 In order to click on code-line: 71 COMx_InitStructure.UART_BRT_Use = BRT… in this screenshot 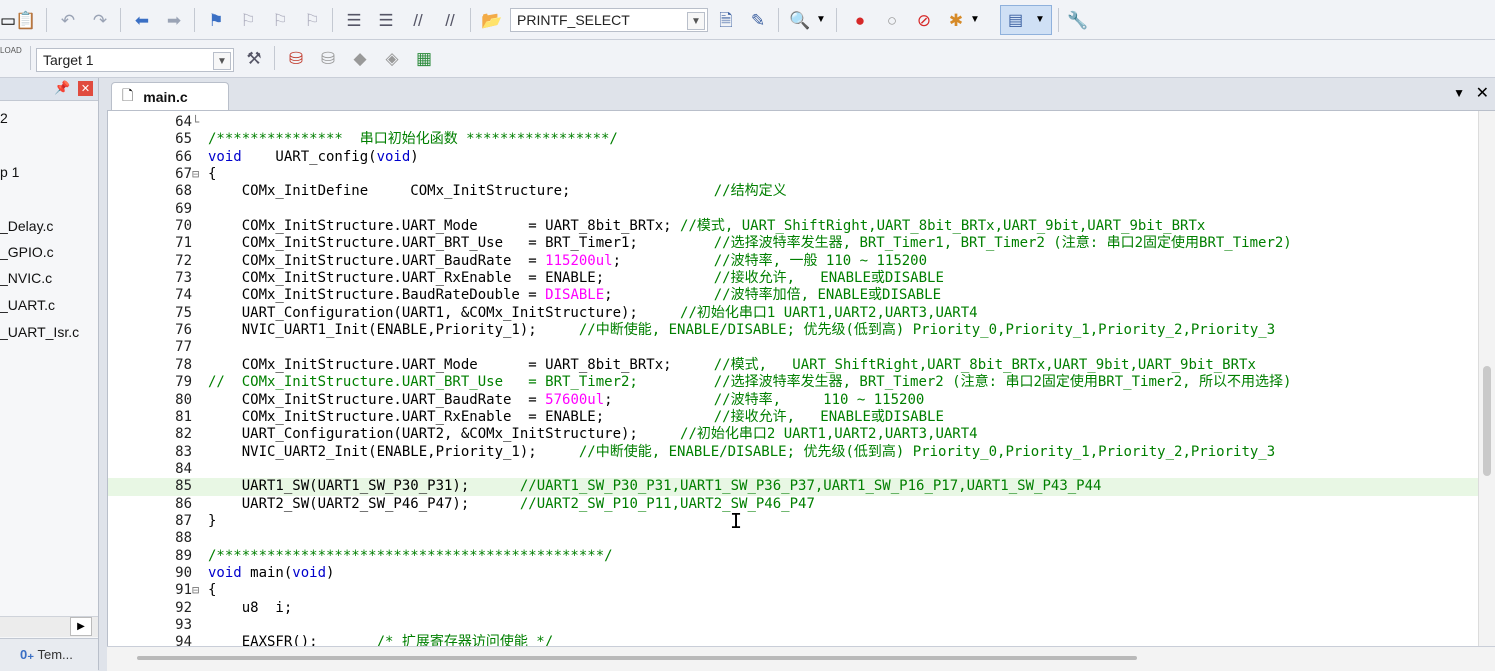, I will do `click(793, 243)`.